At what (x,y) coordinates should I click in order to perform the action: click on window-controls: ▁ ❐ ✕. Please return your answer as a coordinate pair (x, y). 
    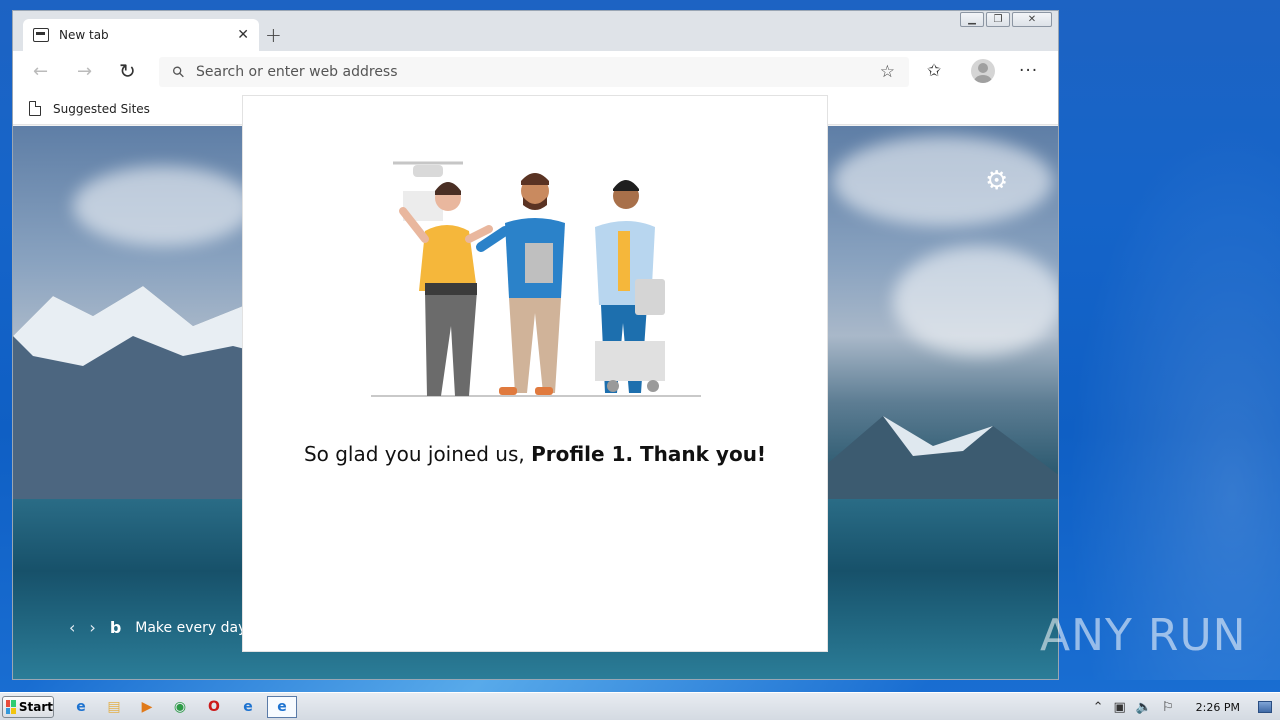
    Looking at the image, I should click on (1006, 19).